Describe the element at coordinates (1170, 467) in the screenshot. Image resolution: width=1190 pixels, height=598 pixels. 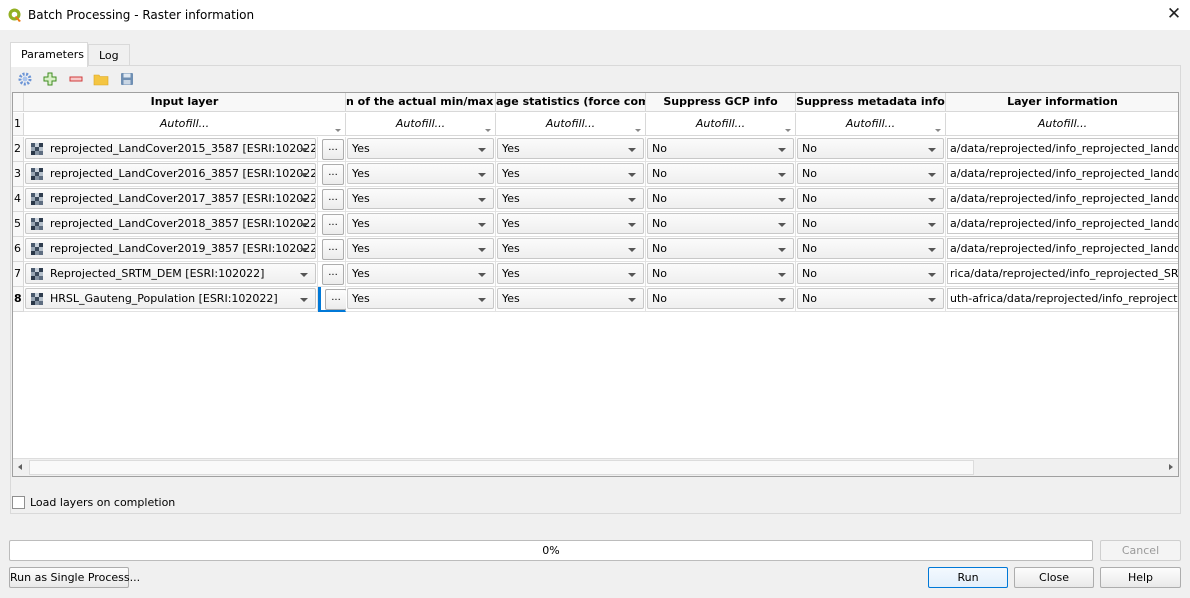
I see `scroll-right-button` at that location.